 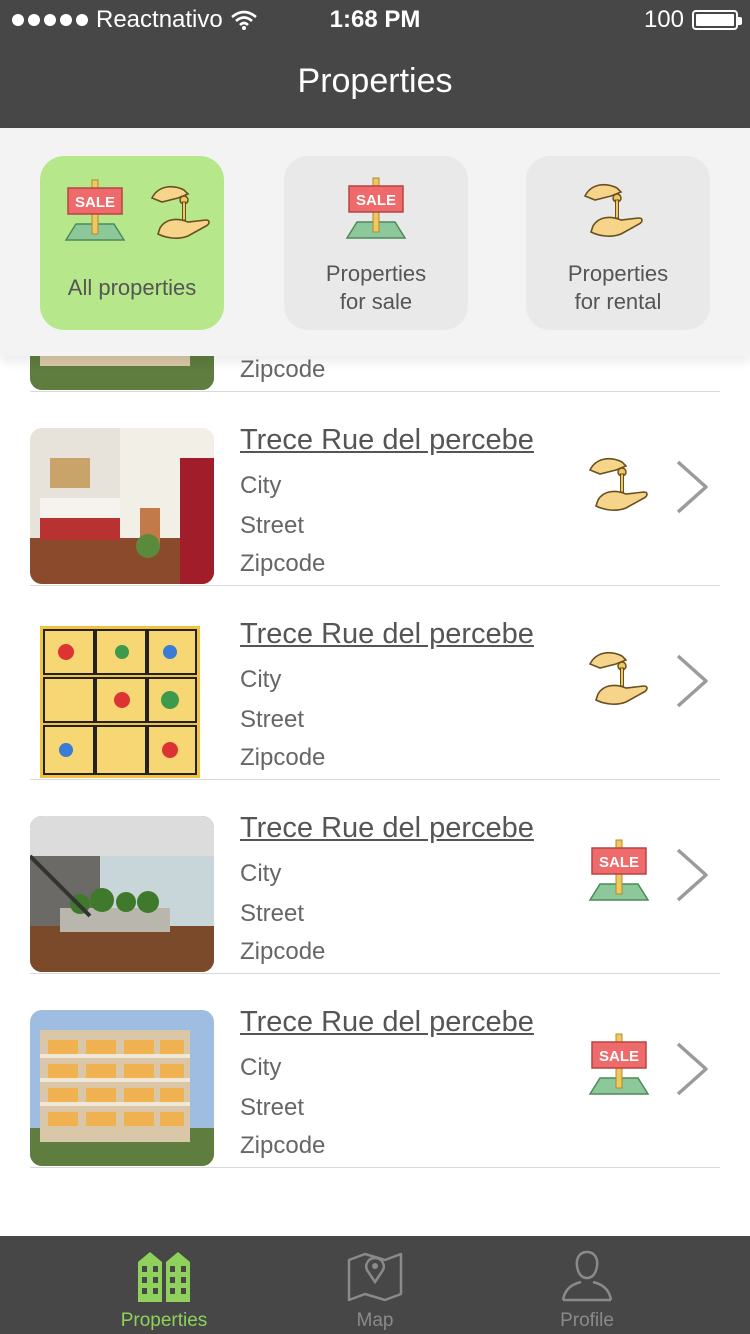 What do you see at coordinates (587, 1320) in the screenshot?
I see `tab-label: Profile` at bounding box center [587, 1320].